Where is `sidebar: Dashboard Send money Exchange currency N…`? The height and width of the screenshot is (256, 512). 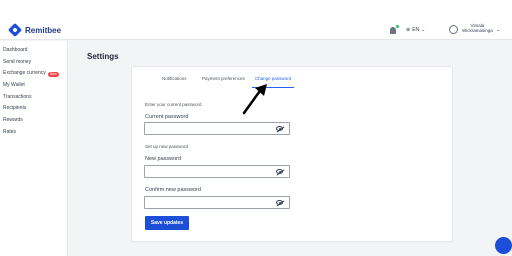 sidebar: Dashboard Send money Exchange currency N… is located at coordinates (34, 148).